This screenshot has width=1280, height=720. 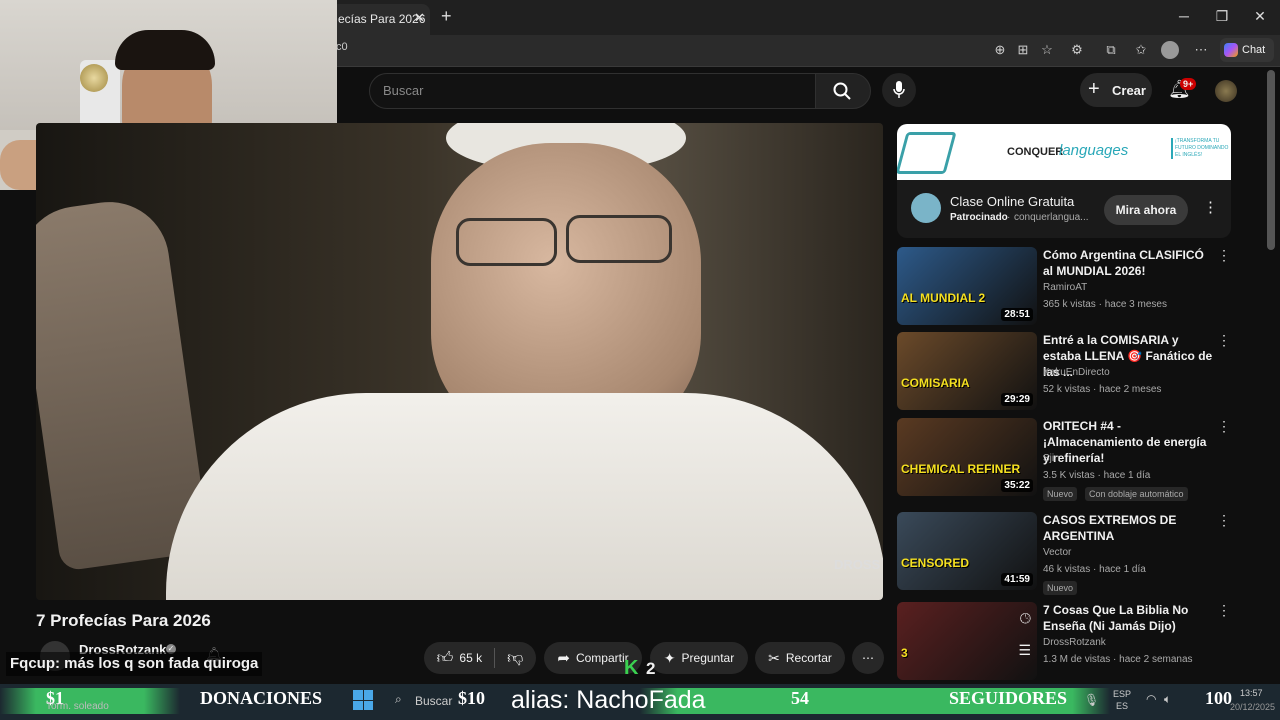 What do you see at coordinates (1260, 16) in the screenshot?
I see `close-window-icon: ✕` at bounding box center [1260, 16].